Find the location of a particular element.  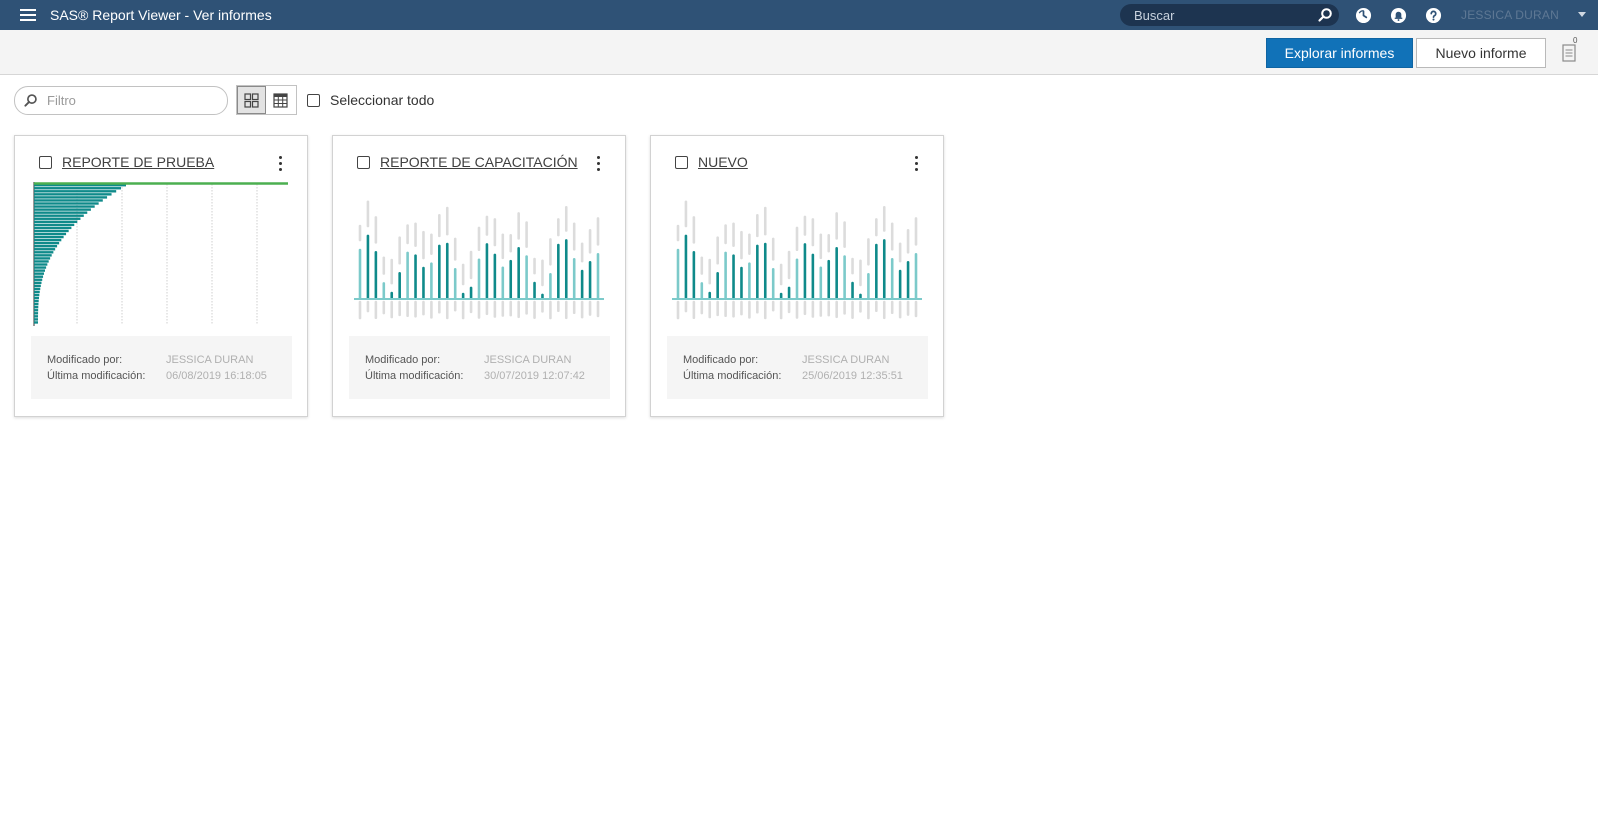

search-box is located at coordinates (1229, 15).